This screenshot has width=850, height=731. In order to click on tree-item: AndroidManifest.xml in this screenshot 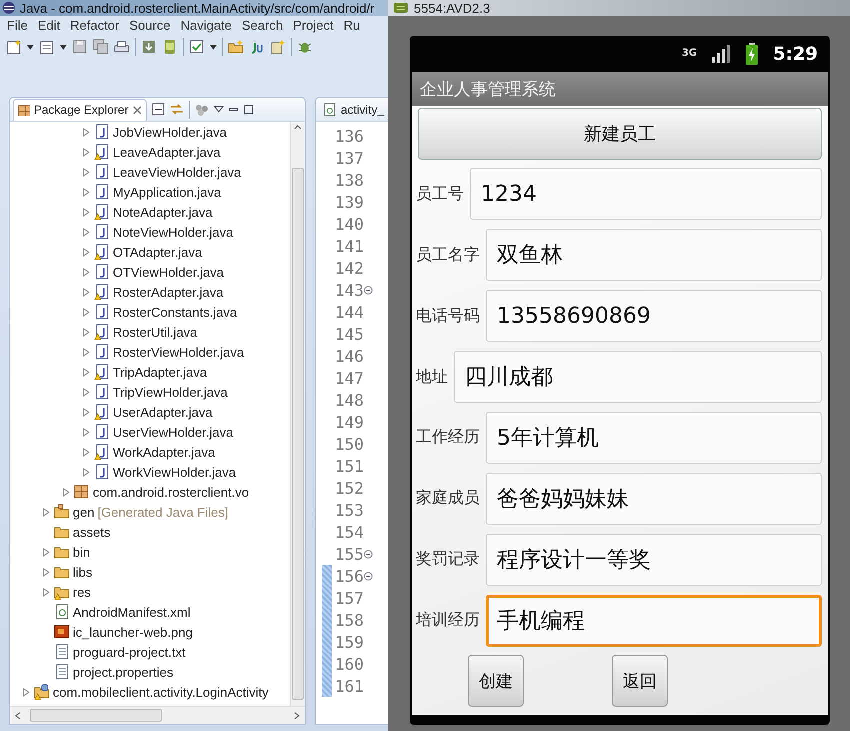, I will do `click(132, 612)`.